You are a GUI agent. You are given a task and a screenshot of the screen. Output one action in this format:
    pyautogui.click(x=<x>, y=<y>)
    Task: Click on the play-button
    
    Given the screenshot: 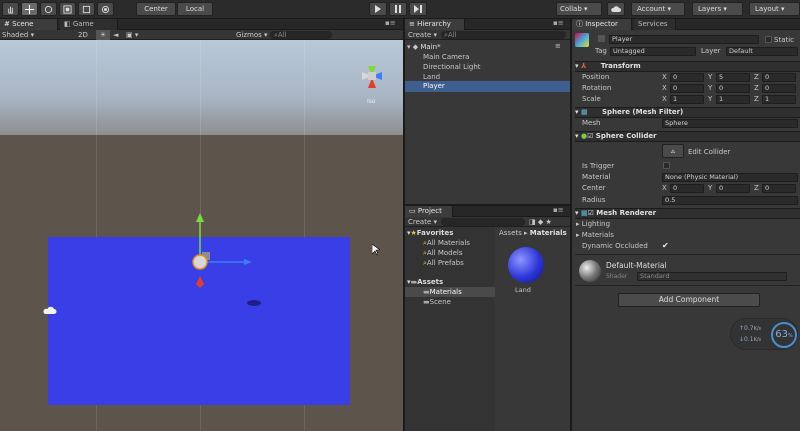 What is the action you would take?
    pyautogui.click(x=378, y=9)
    